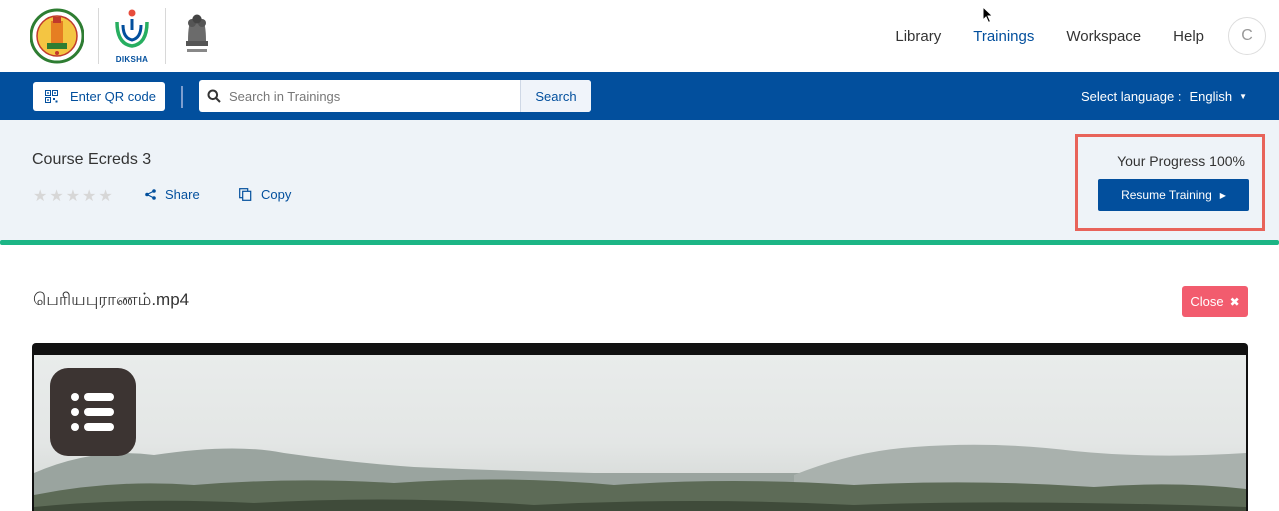  What do you see at coordinates (245, 194) in the screenshot?
I see `copy-icon` at bounding box center [245, 194].